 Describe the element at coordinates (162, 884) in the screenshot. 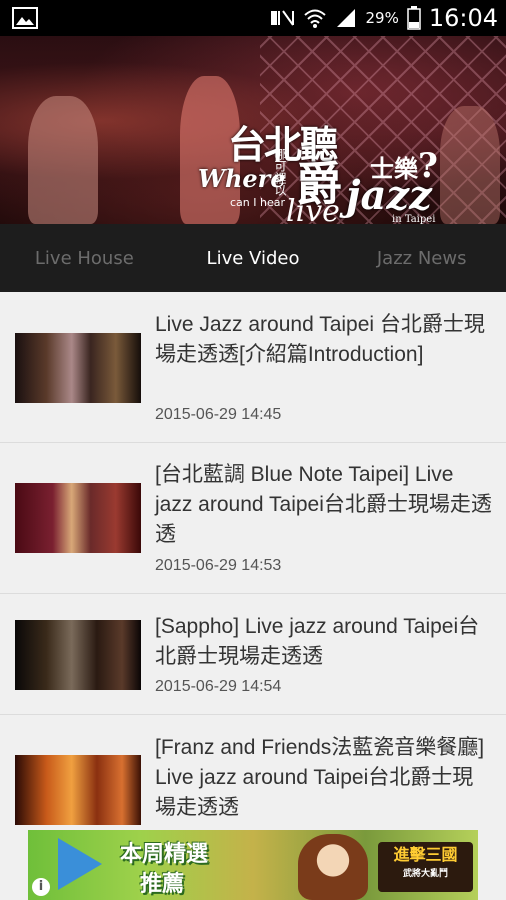

I see `ad-subheadline: 推薦` at that location.